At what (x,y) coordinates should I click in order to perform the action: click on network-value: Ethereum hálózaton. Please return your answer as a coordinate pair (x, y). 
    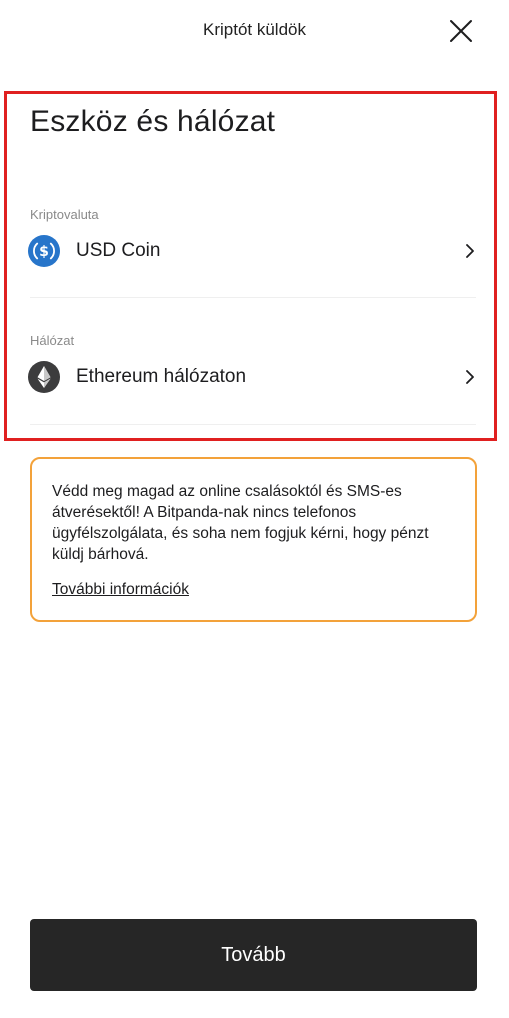
    Looking at the image, I should click on (161, 376).